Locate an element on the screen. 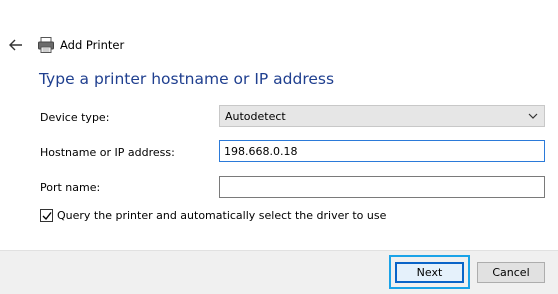 The height and width of the screenshot is (294, 558). device-type-label: Device type: is located at coordinates (75, 117).